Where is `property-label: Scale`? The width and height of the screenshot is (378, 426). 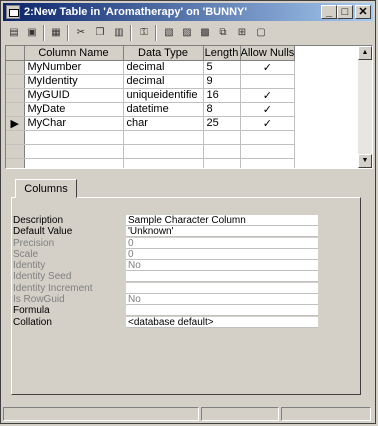 property-label: Scale is located at coordinates (26, 254).